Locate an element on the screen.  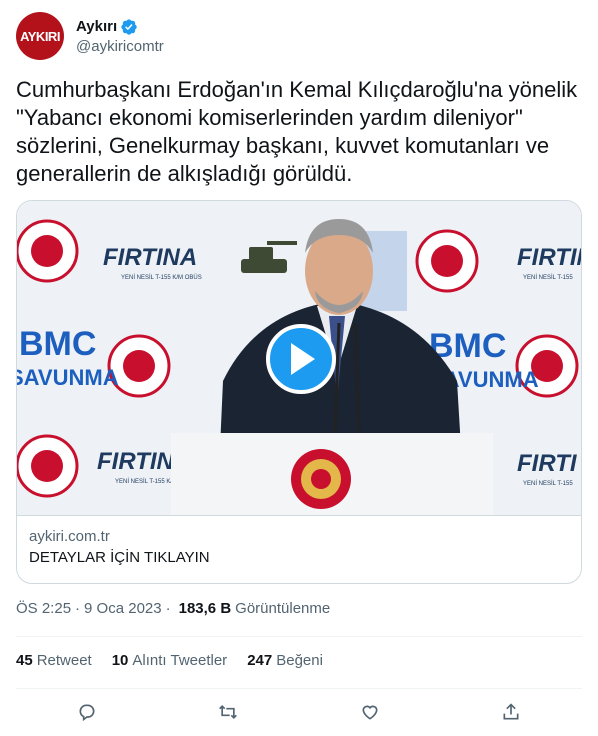
action-bar is located at coordinates (299, 712).